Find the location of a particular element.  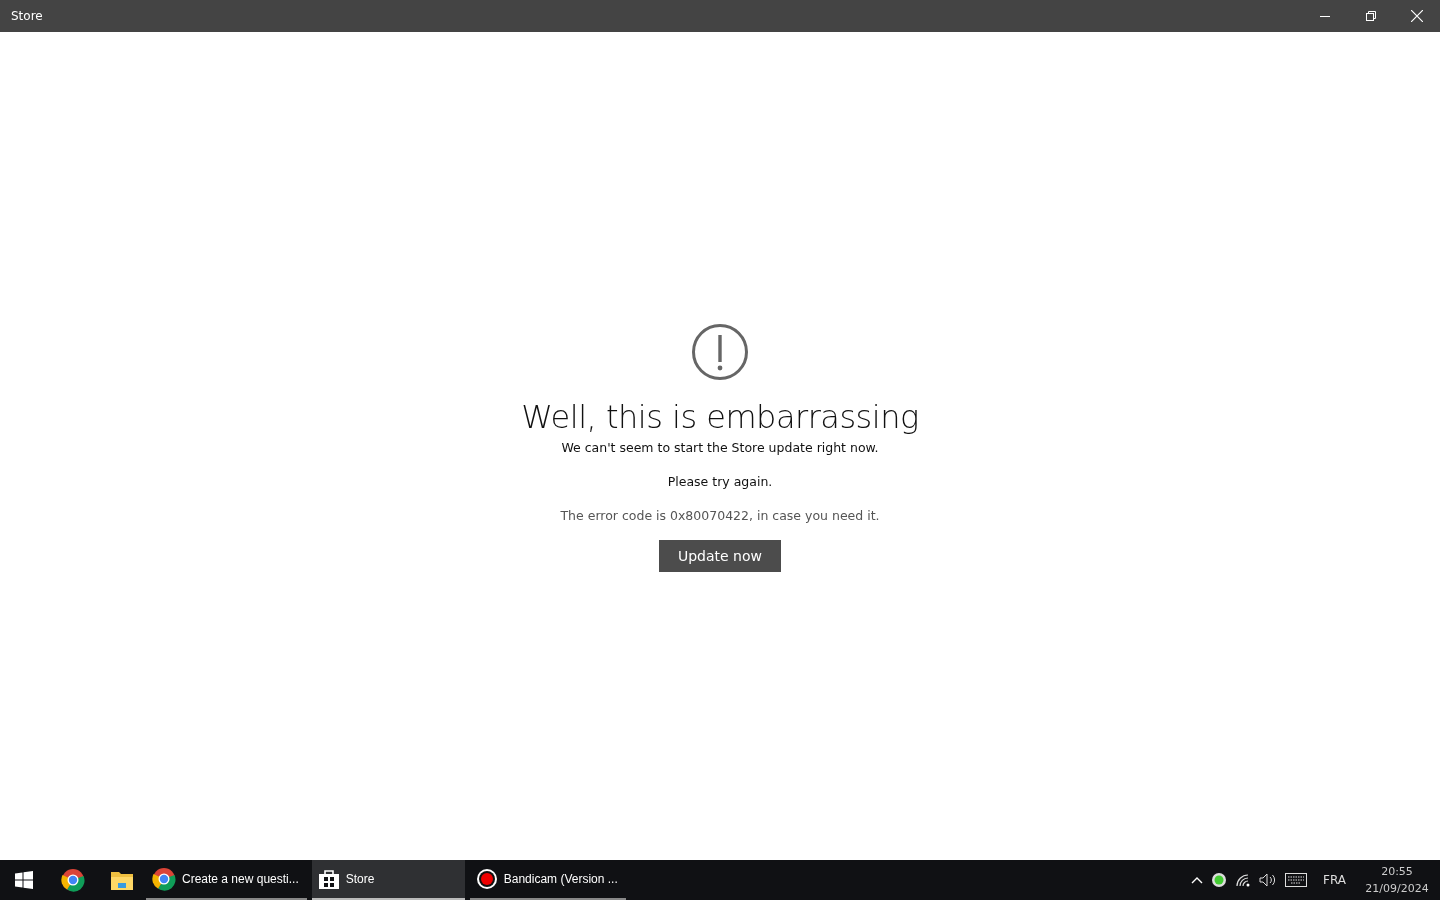

language-indicator: FRA is located at coordinates (1334, 880).